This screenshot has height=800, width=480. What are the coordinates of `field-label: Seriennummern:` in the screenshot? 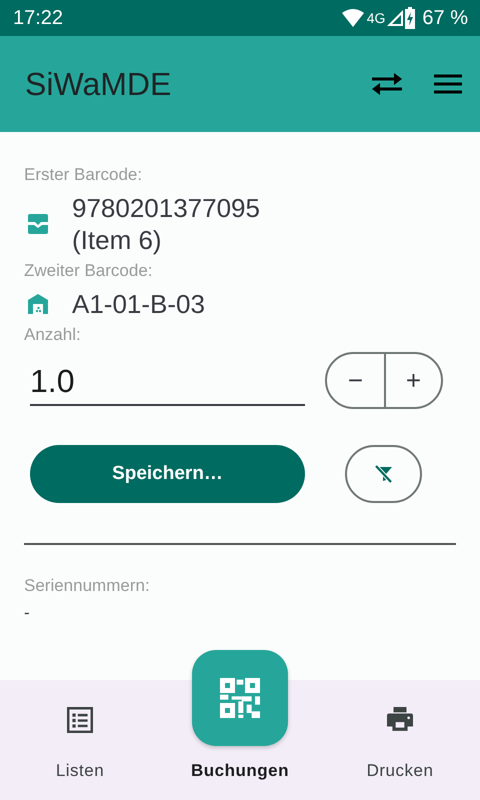 It's located at (87, 586).